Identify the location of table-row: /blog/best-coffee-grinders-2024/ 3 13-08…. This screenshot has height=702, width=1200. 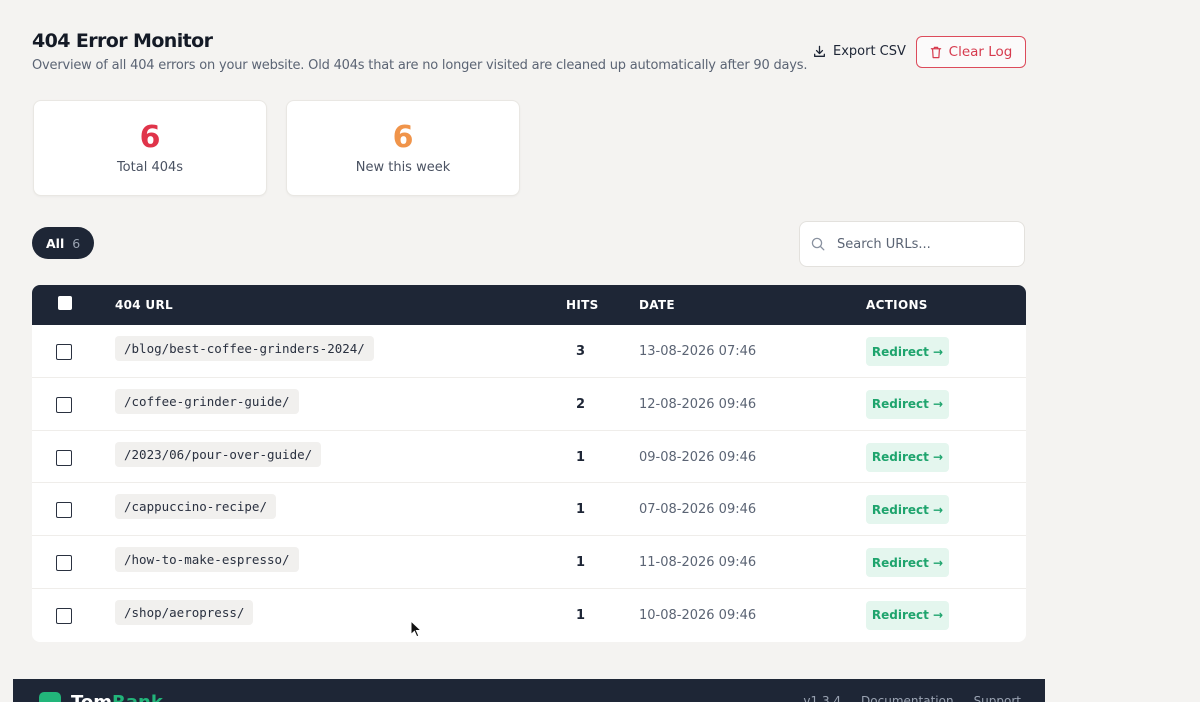
(529, 351).